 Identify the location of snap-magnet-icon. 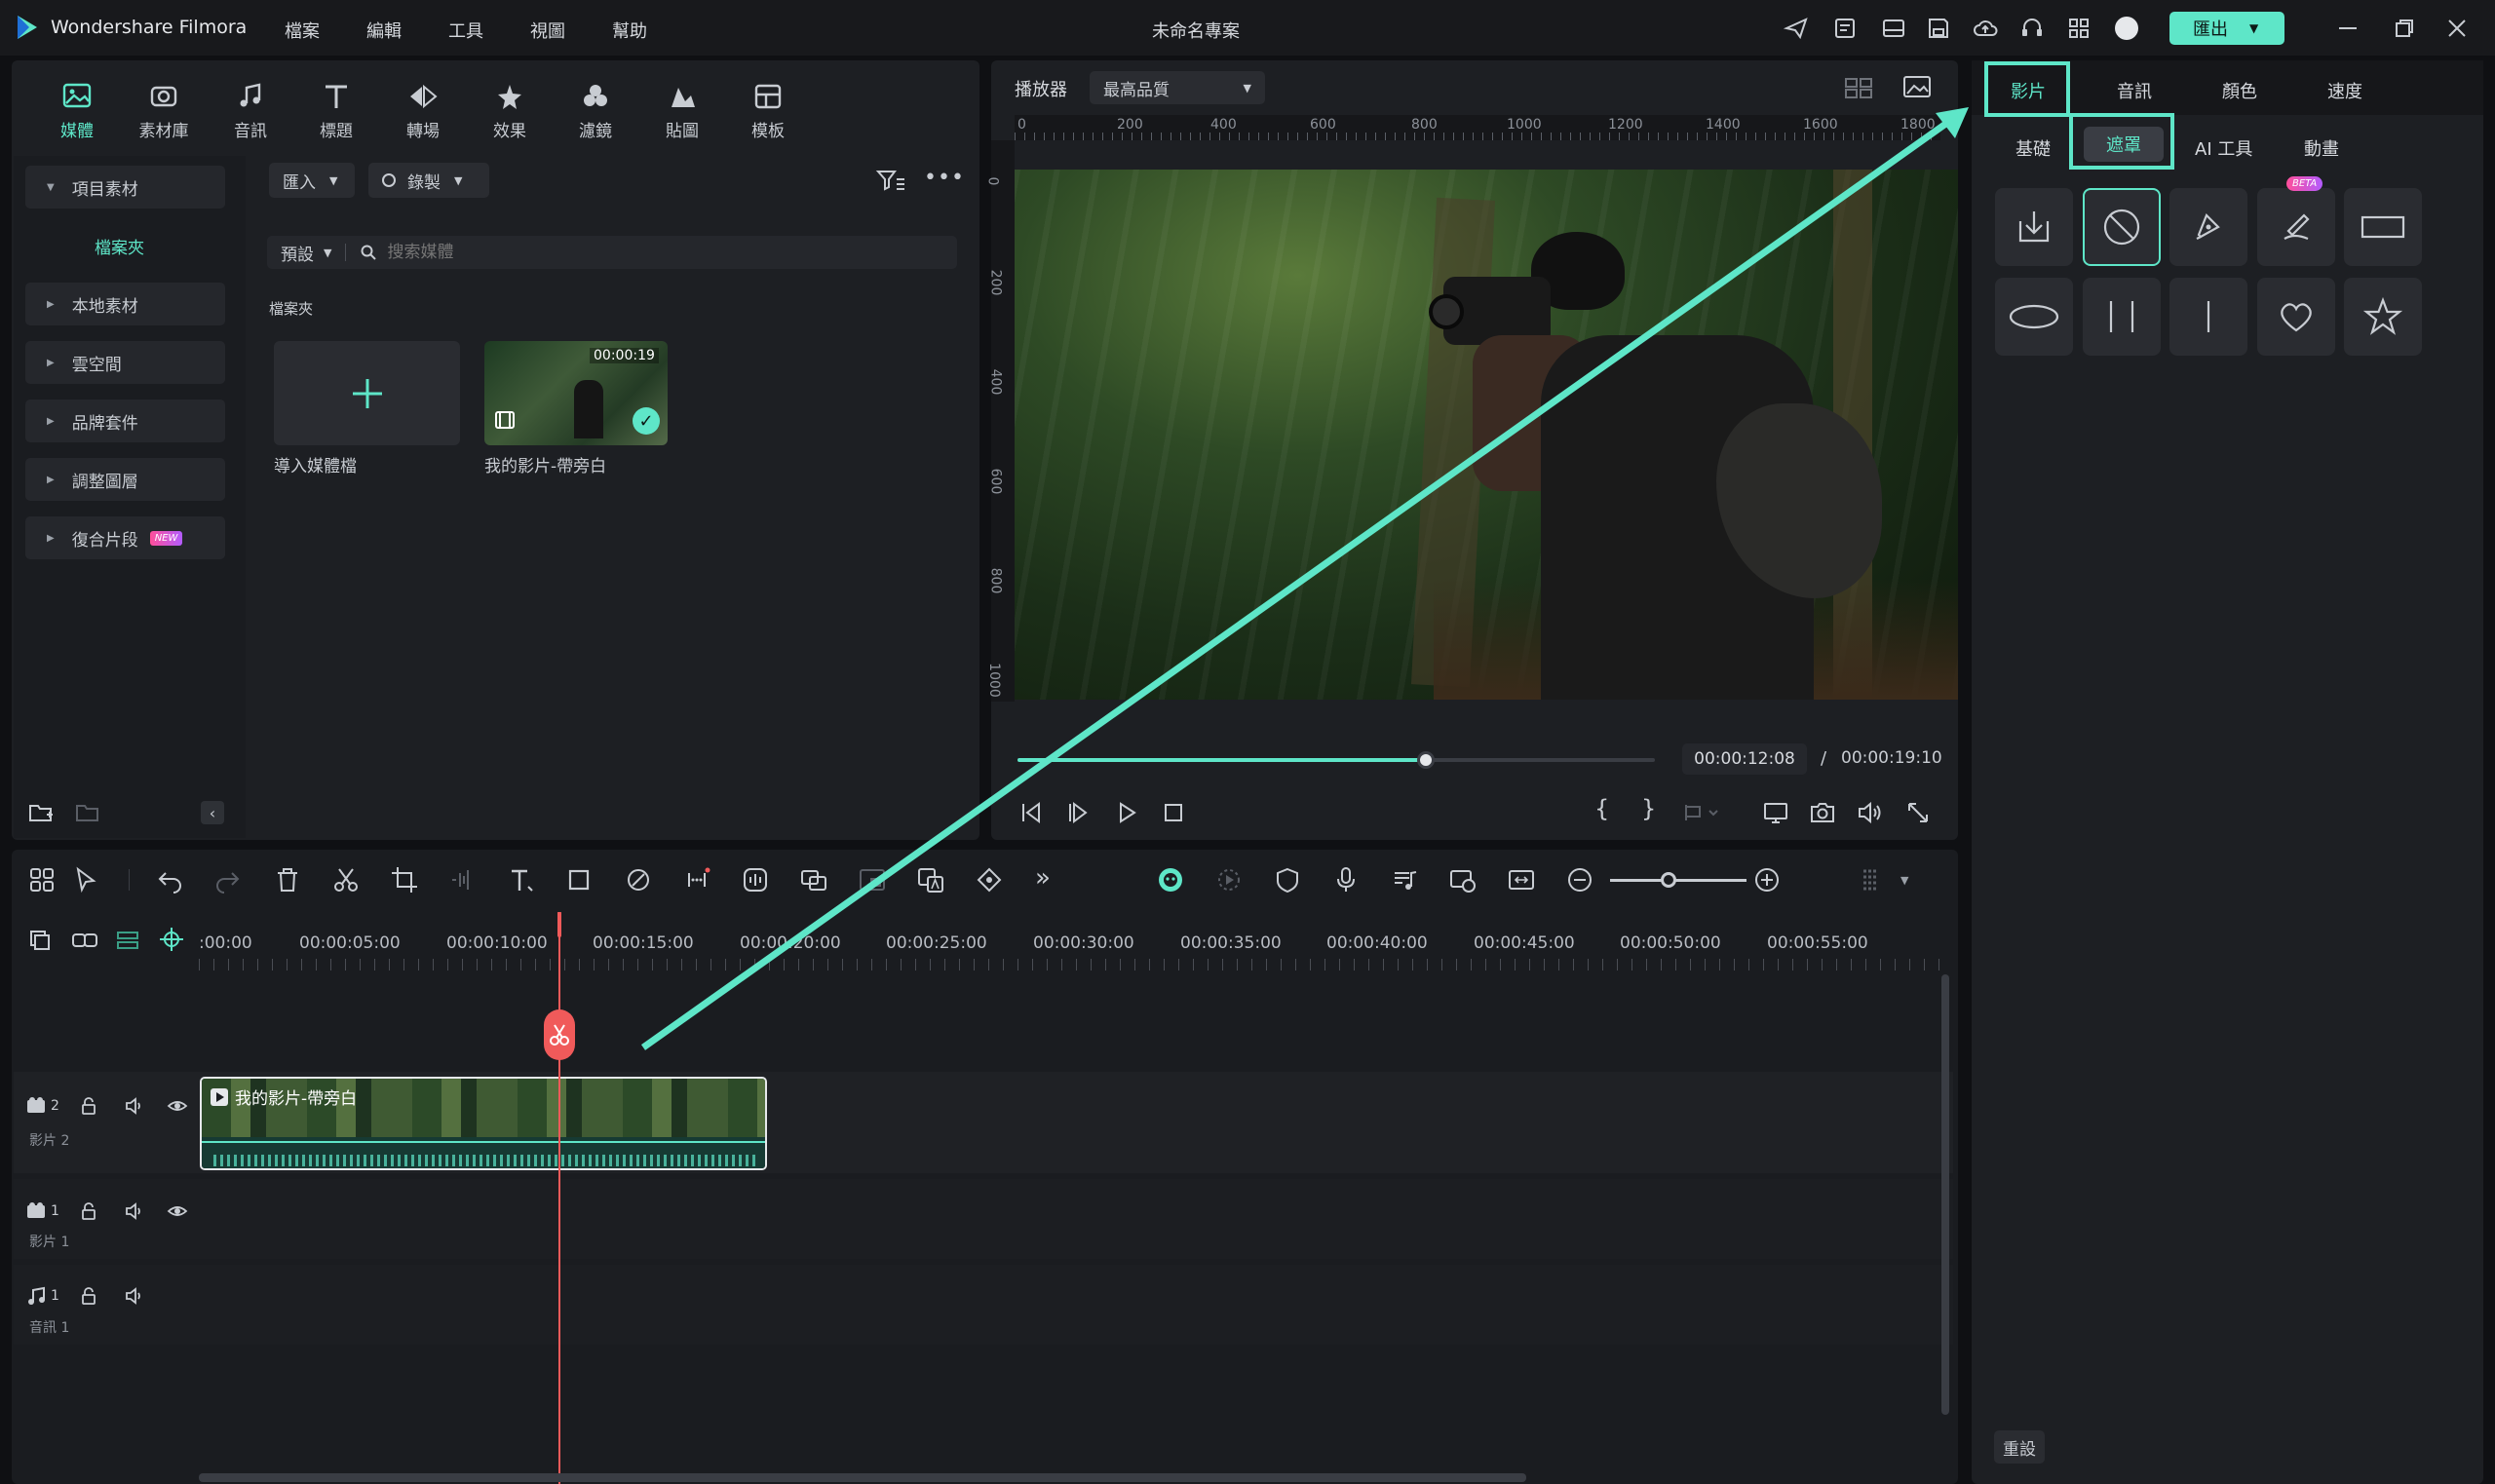
(171, 939).